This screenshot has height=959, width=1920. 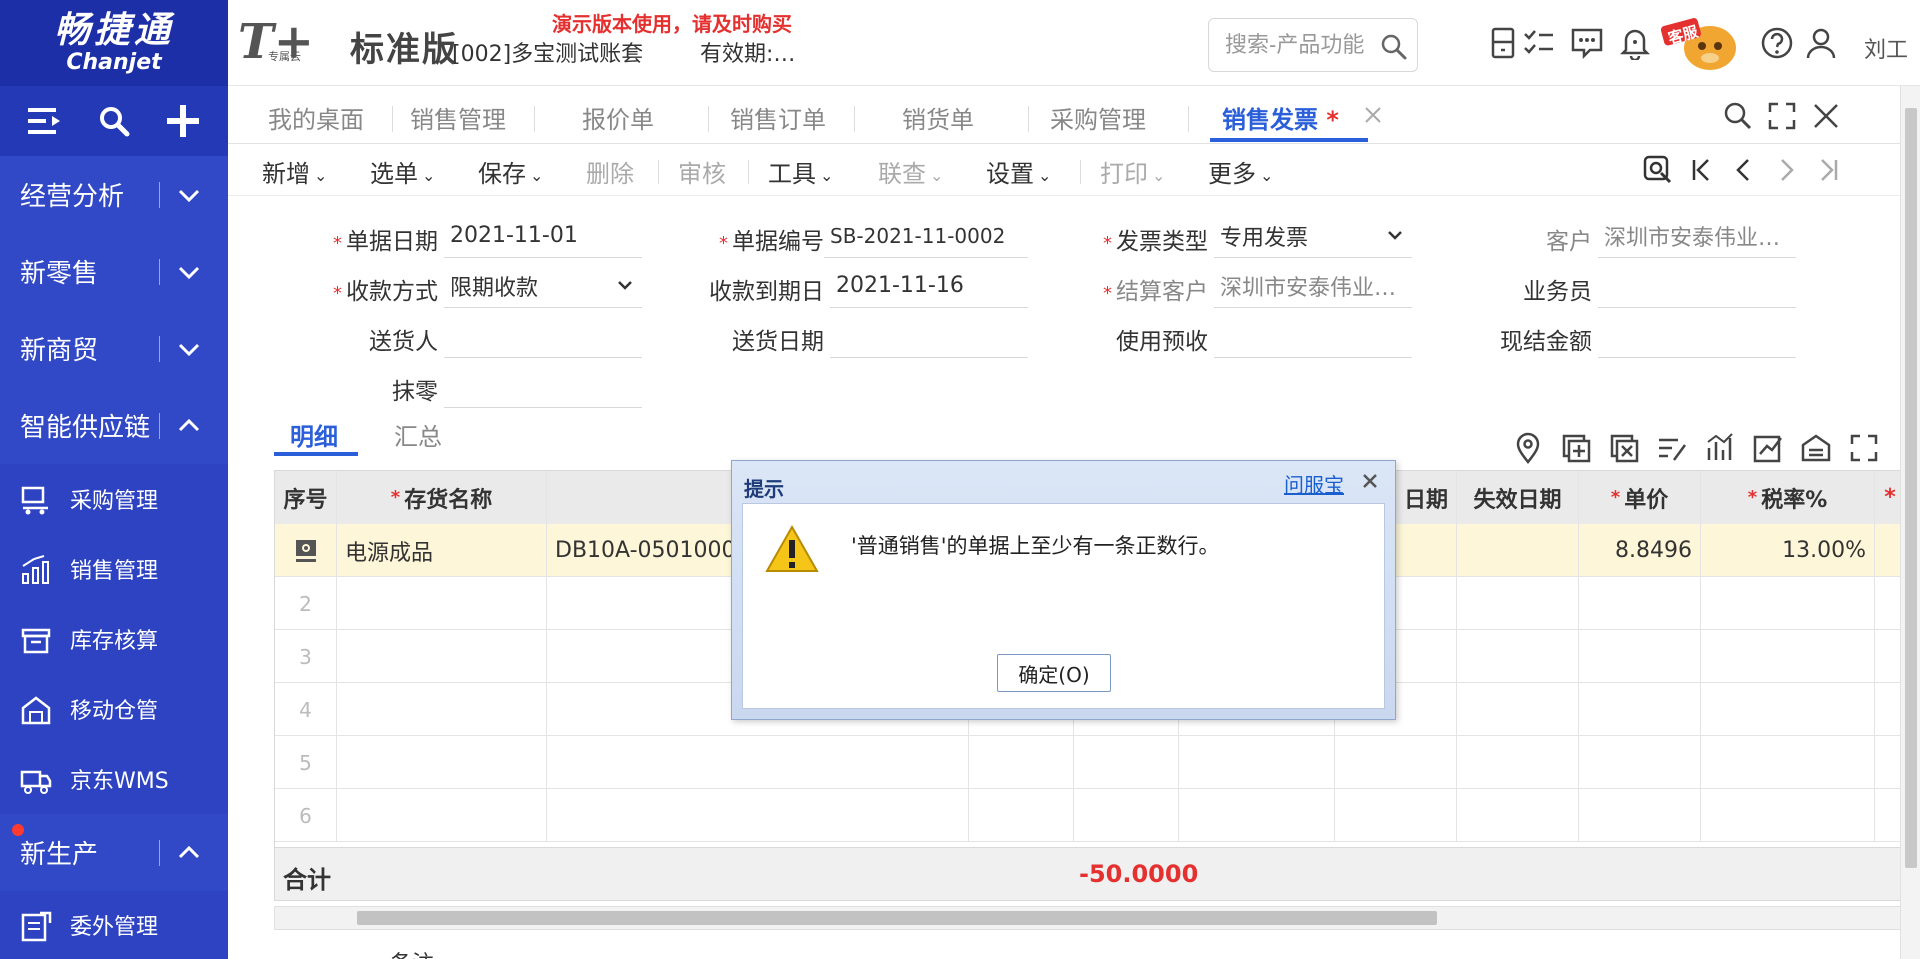 I want to click on search-input, so click(x=1300, y=45).